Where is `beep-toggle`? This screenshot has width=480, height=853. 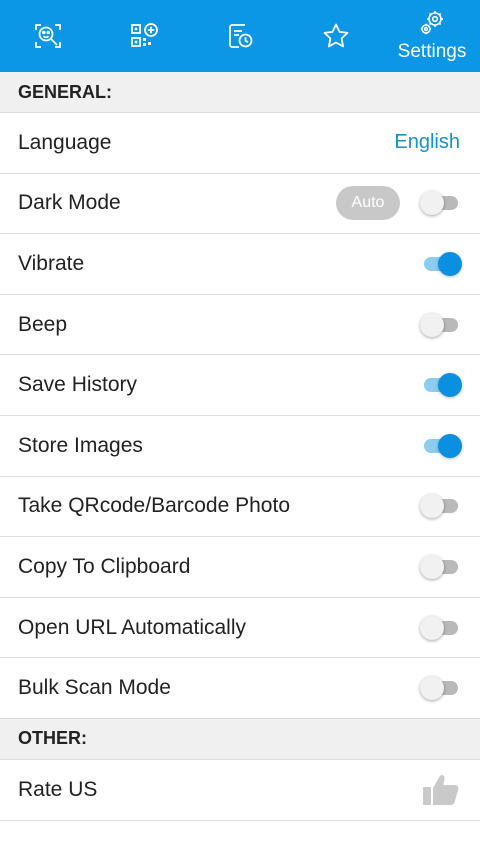 beep-toggle is located at coordinates (440, 324).